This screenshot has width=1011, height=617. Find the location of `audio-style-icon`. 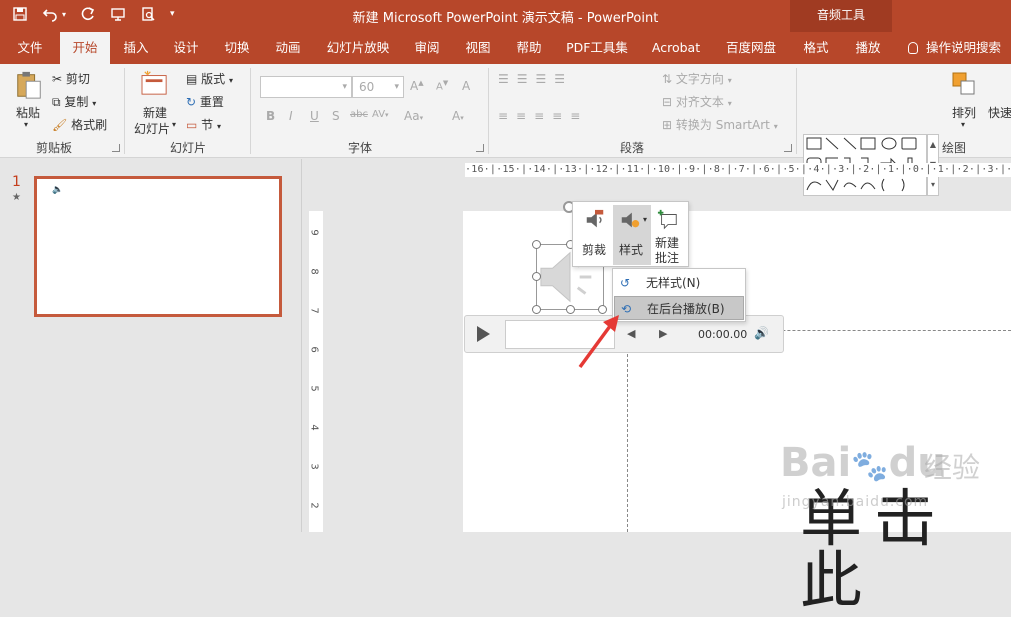

audio-style-icon is located at coordinates (630, 220).